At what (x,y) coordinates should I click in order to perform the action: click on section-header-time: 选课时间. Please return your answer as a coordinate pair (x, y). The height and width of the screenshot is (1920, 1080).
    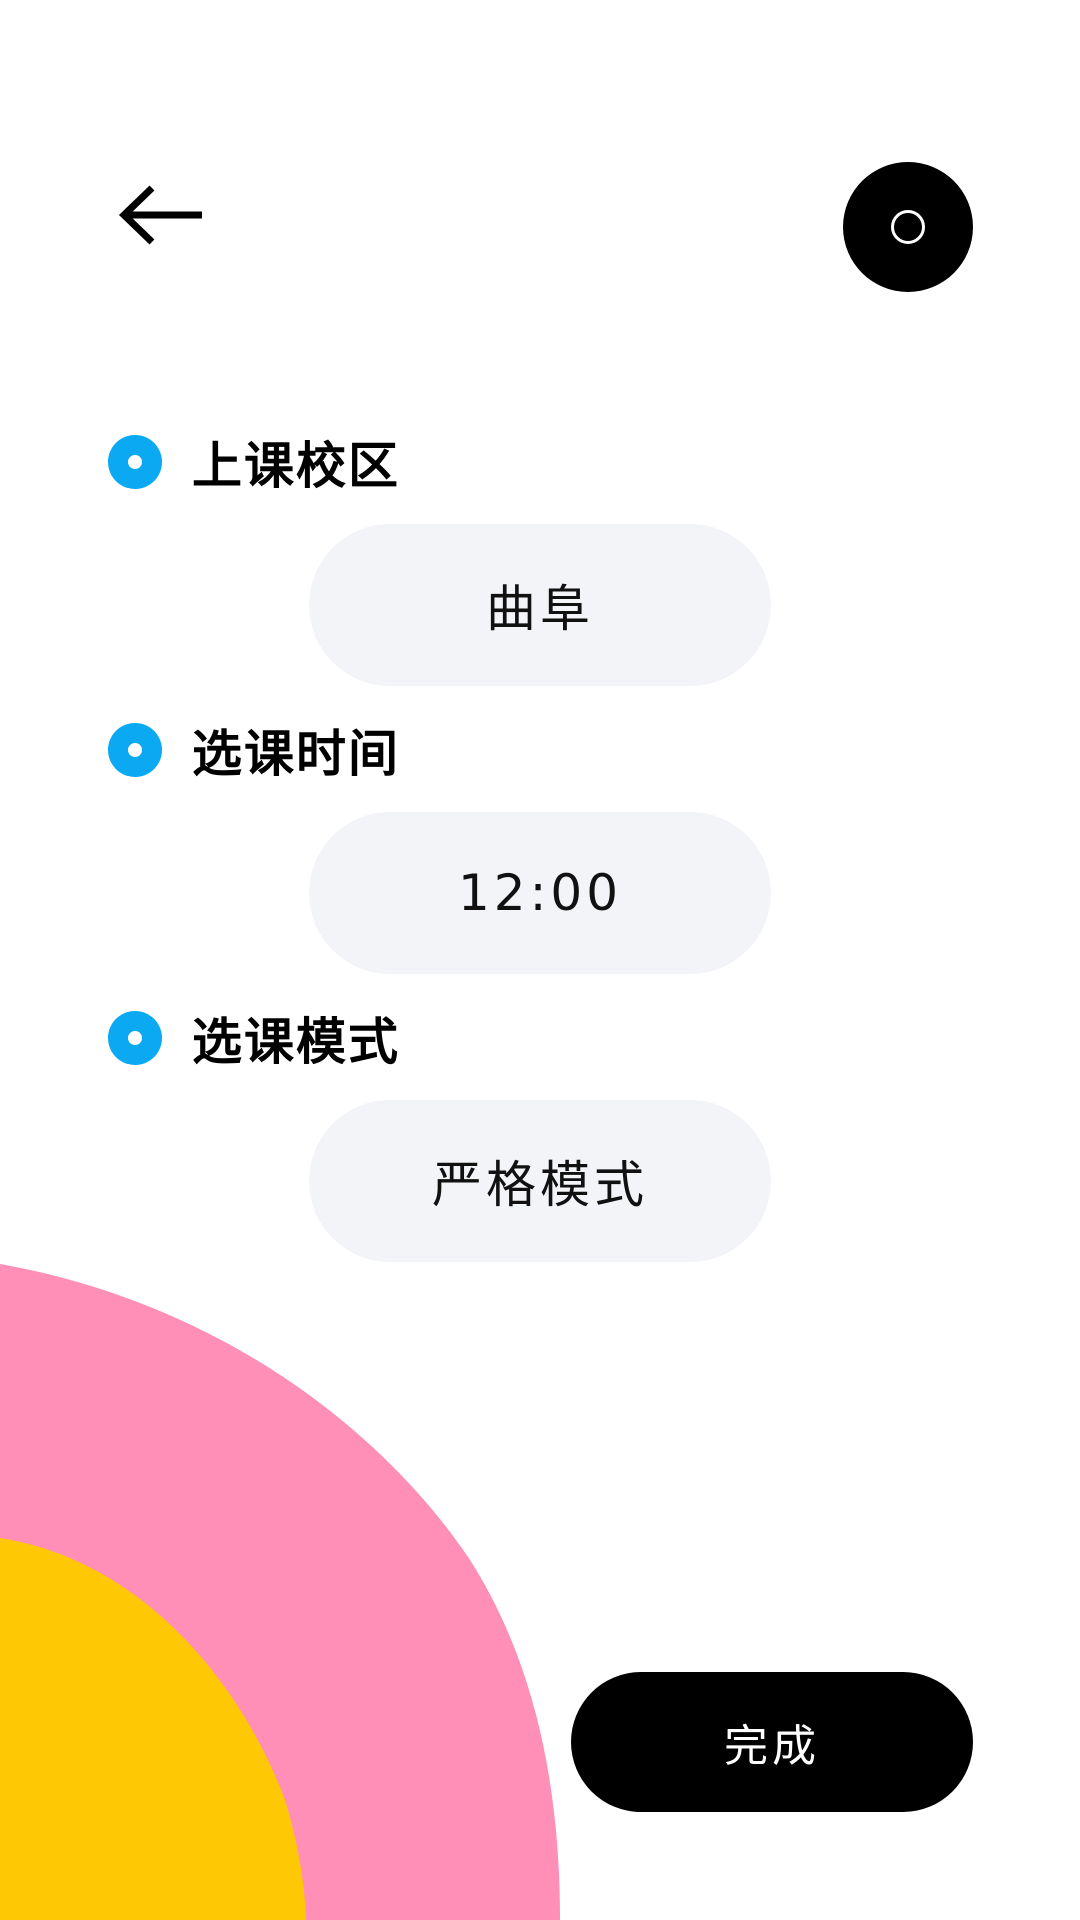
    Looking at the image, I should click on (254, 751).